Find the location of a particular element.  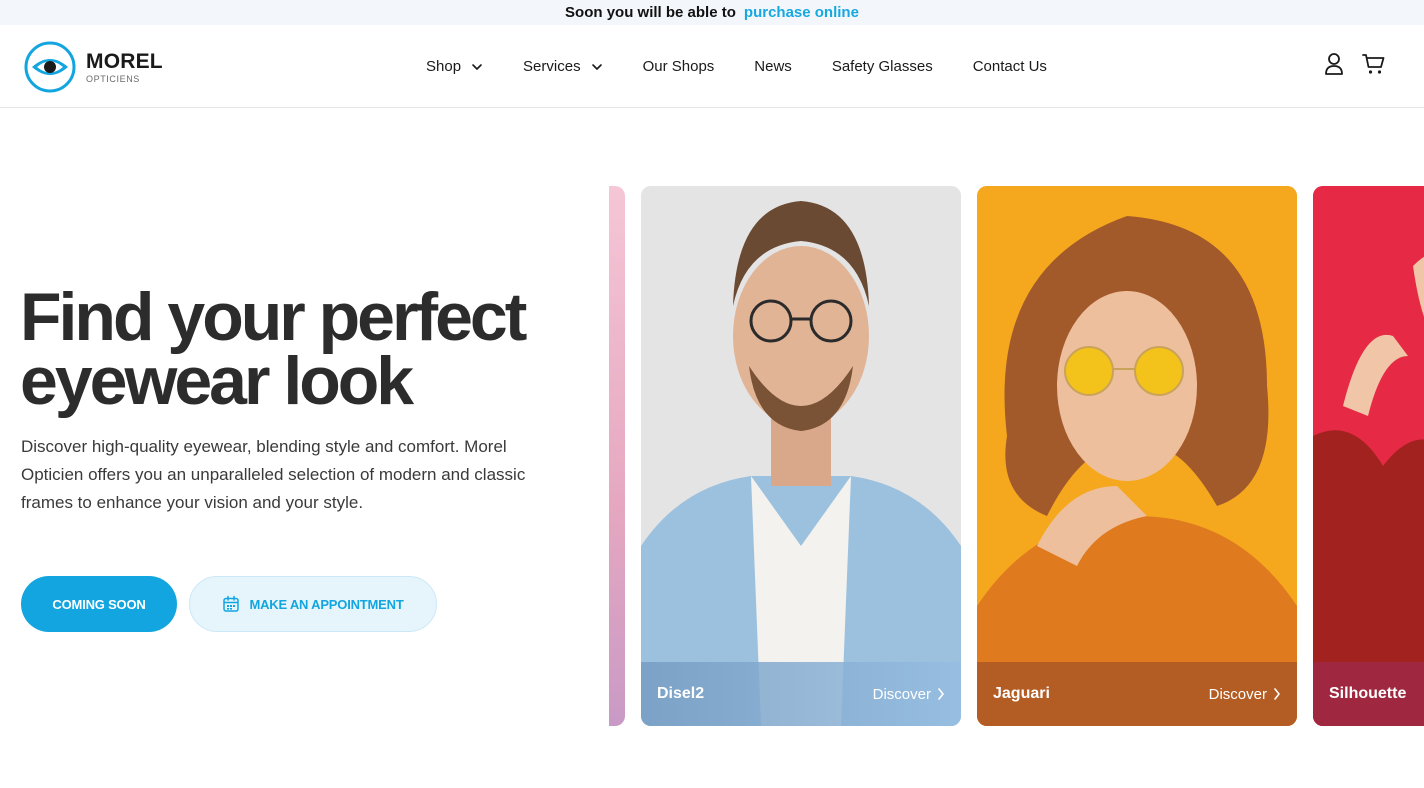

nav-item-services: Services is located at coordinates (563, 66).